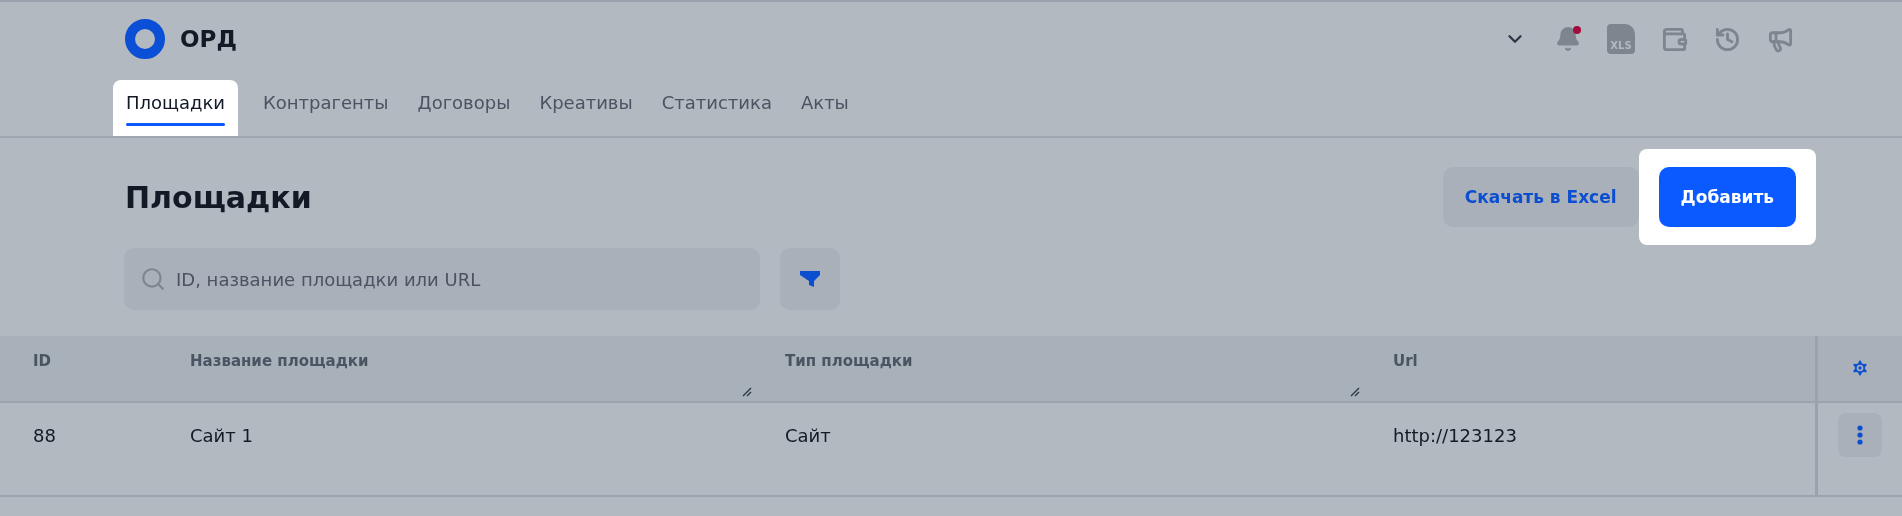 The height and width of the screenshot is (516, 1902). Describe the element at coordinates (716, 108) in the screenshot. I see `nav-tab: Статистика` at that location.